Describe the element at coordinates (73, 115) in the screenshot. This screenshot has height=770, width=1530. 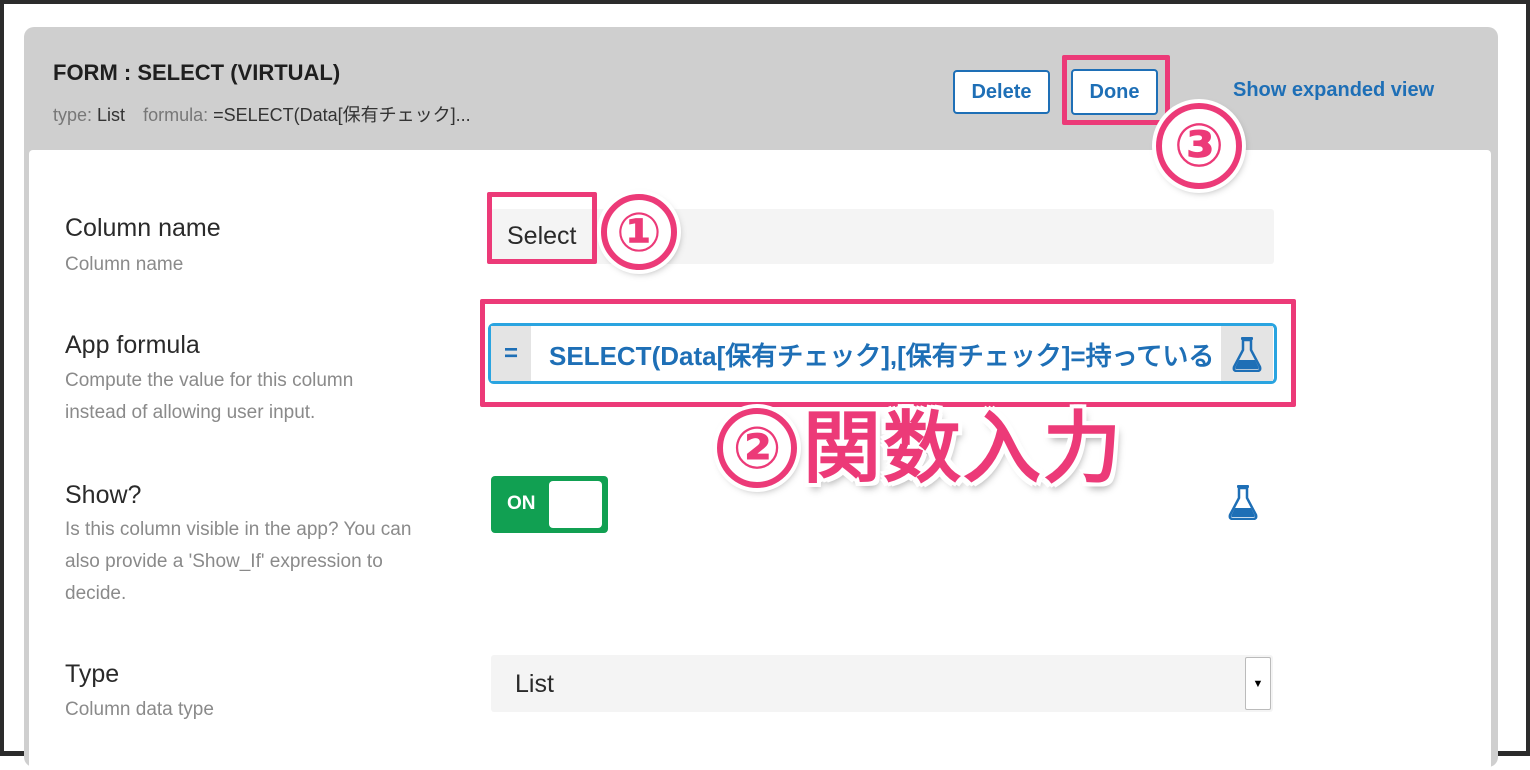
I see `type-label: type:` at that location.